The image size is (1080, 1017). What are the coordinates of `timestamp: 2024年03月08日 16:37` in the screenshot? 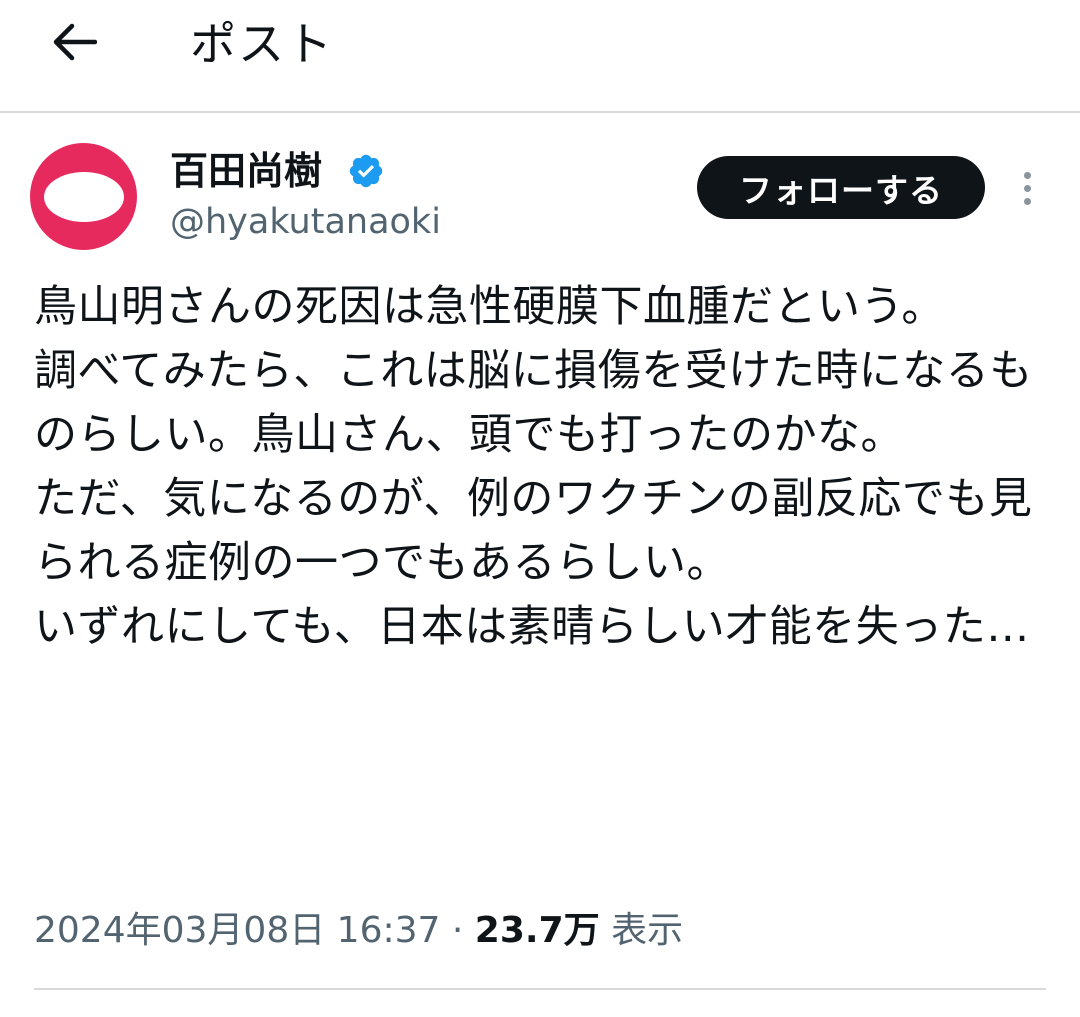 It's located at (237, 930).